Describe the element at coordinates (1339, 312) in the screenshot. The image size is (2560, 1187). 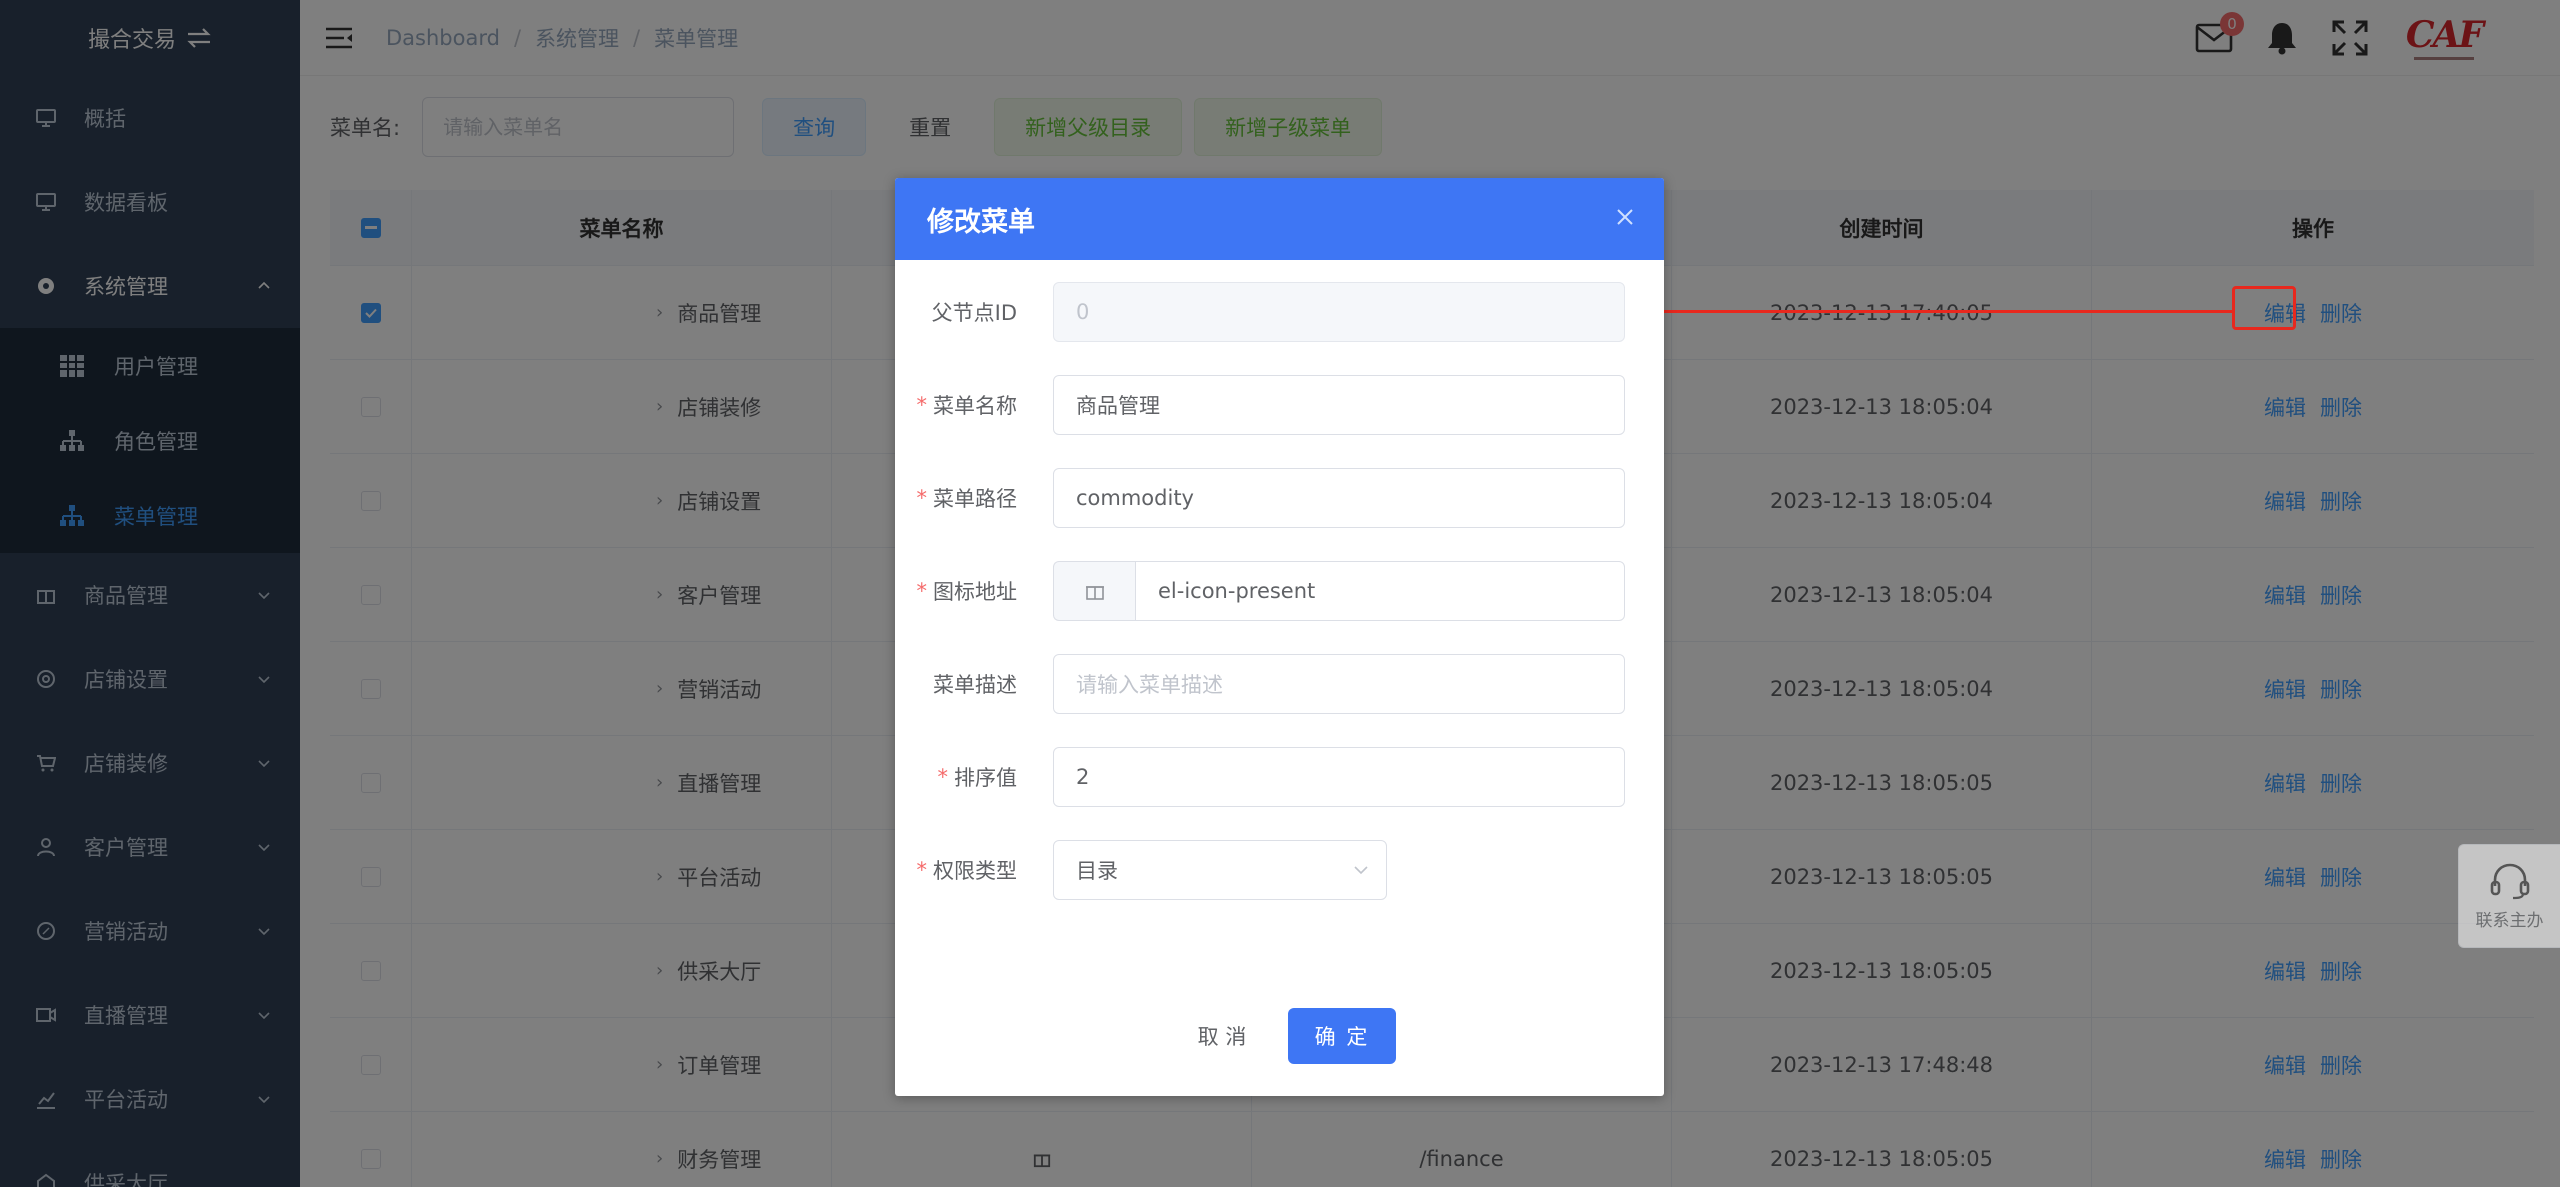
I see `parent-id-input: 0` at that location.